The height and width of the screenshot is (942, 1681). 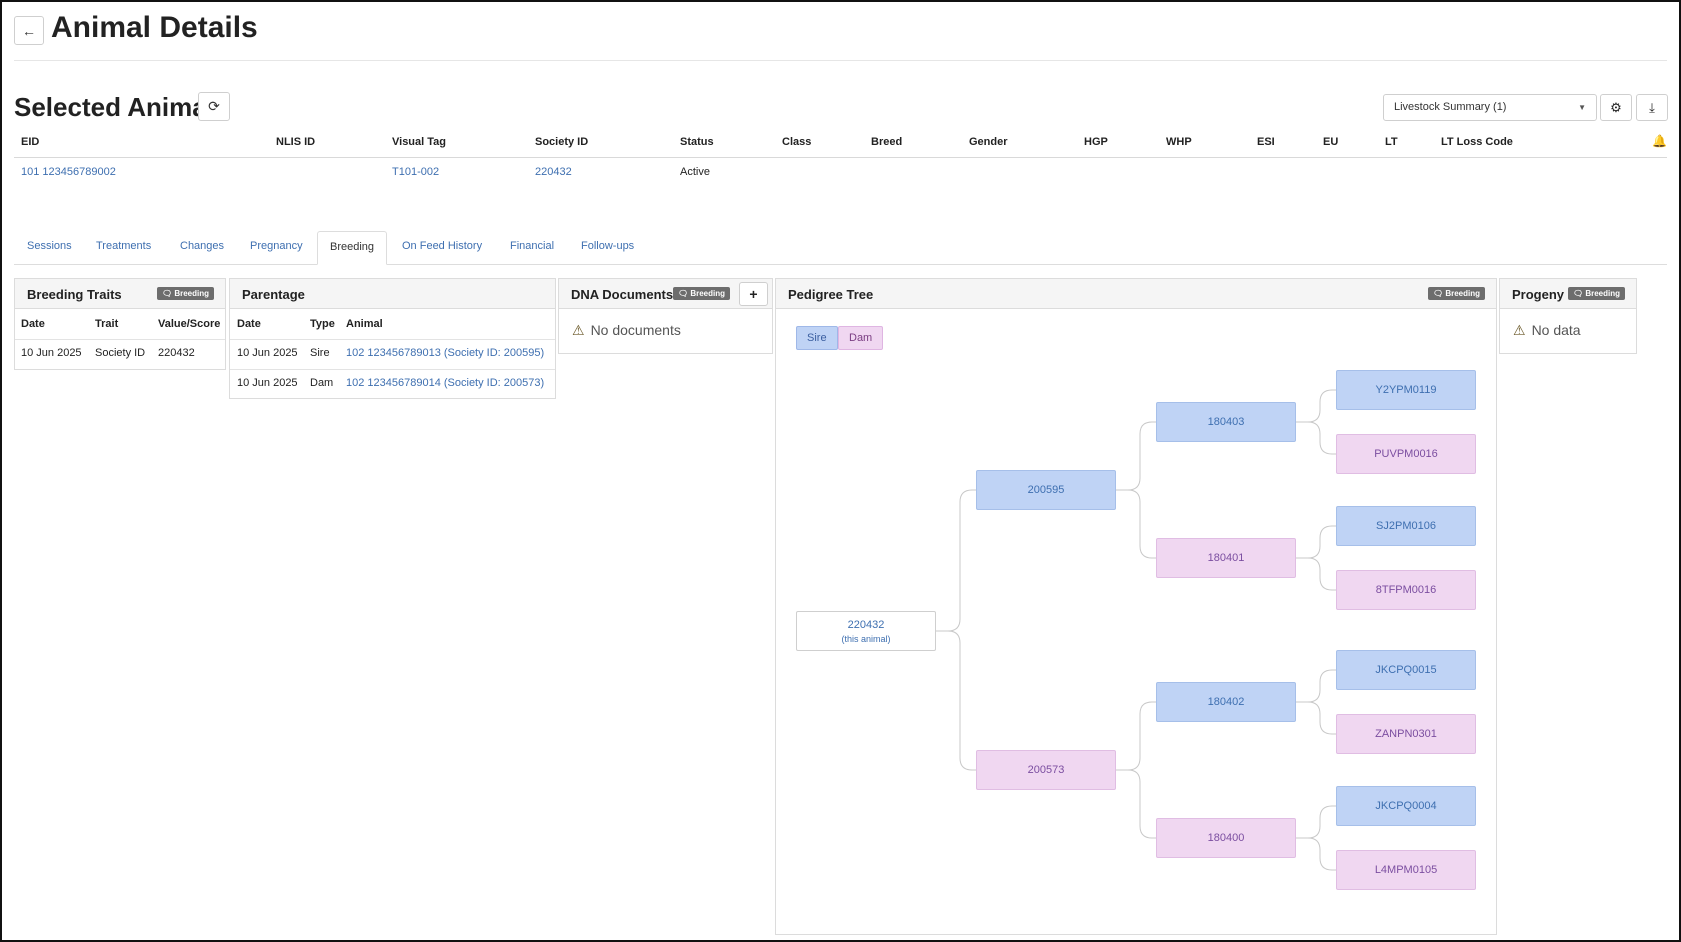 What do you see at coordinates (30, 142) in the screenshot?
I see `col-eid: EID` at bounding box center [30, 142].